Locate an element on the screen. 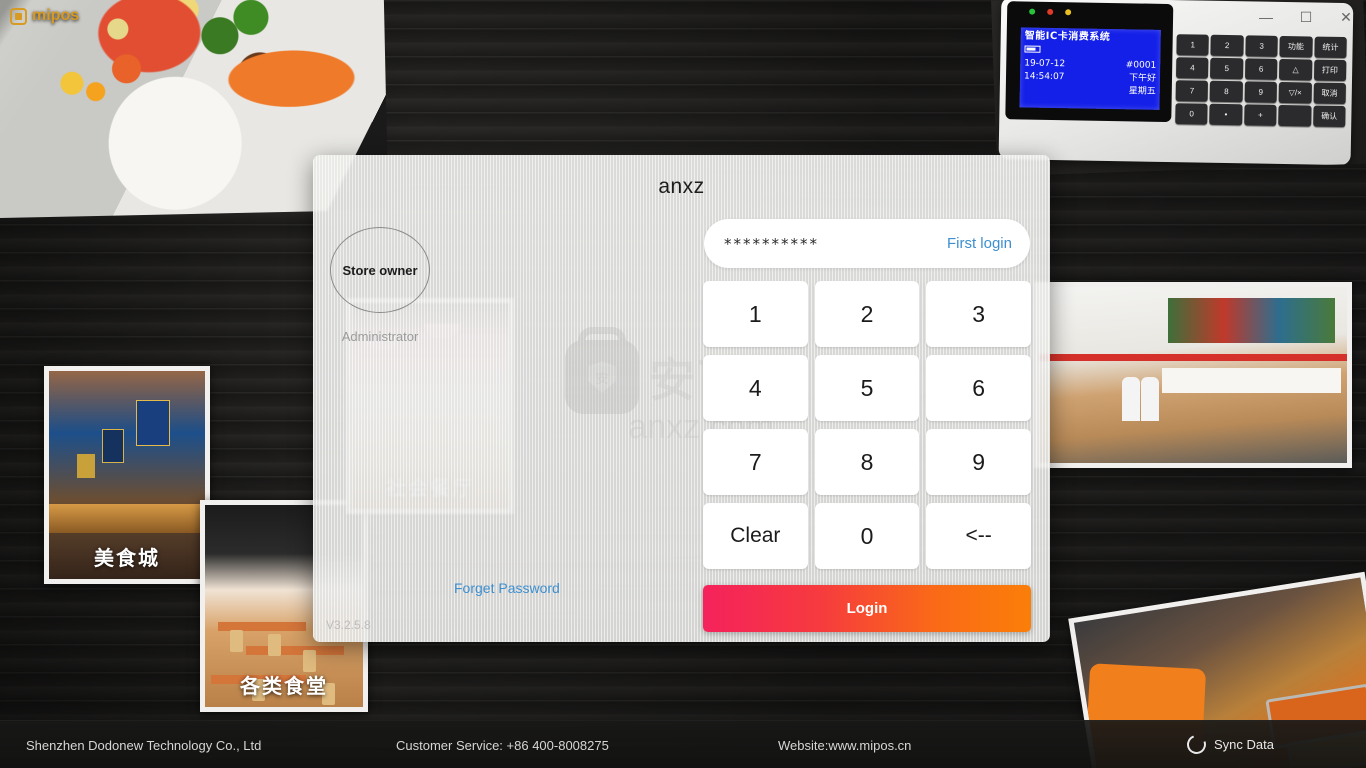 The width and height of the screenshot is (1366, 768). pos-key-15: 0 is located at coordinates (1191, 114).